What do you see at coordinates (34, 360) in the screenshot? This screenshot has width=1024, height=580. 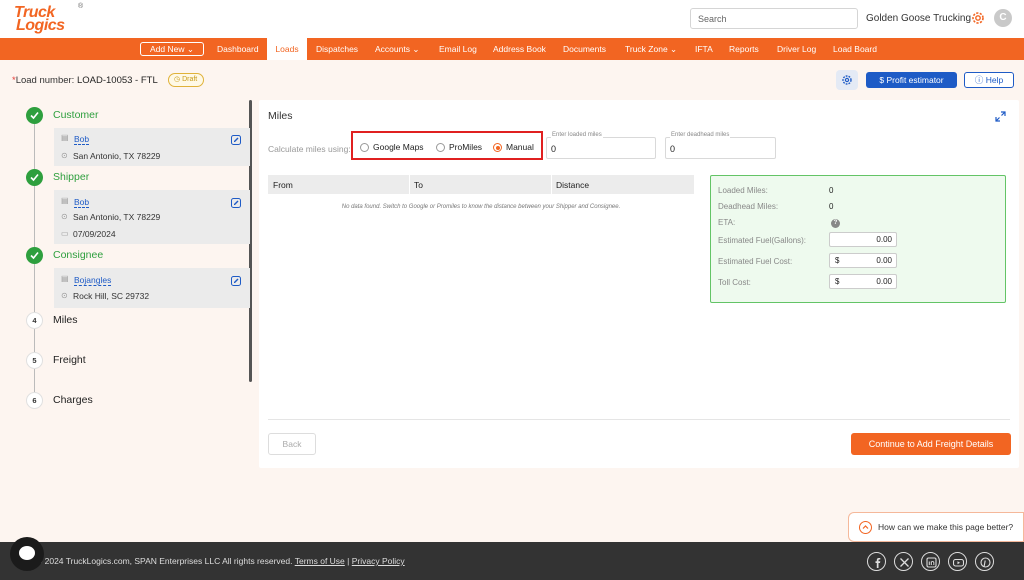 I see `step-5-number: 5` at bounding box center [34, 360].